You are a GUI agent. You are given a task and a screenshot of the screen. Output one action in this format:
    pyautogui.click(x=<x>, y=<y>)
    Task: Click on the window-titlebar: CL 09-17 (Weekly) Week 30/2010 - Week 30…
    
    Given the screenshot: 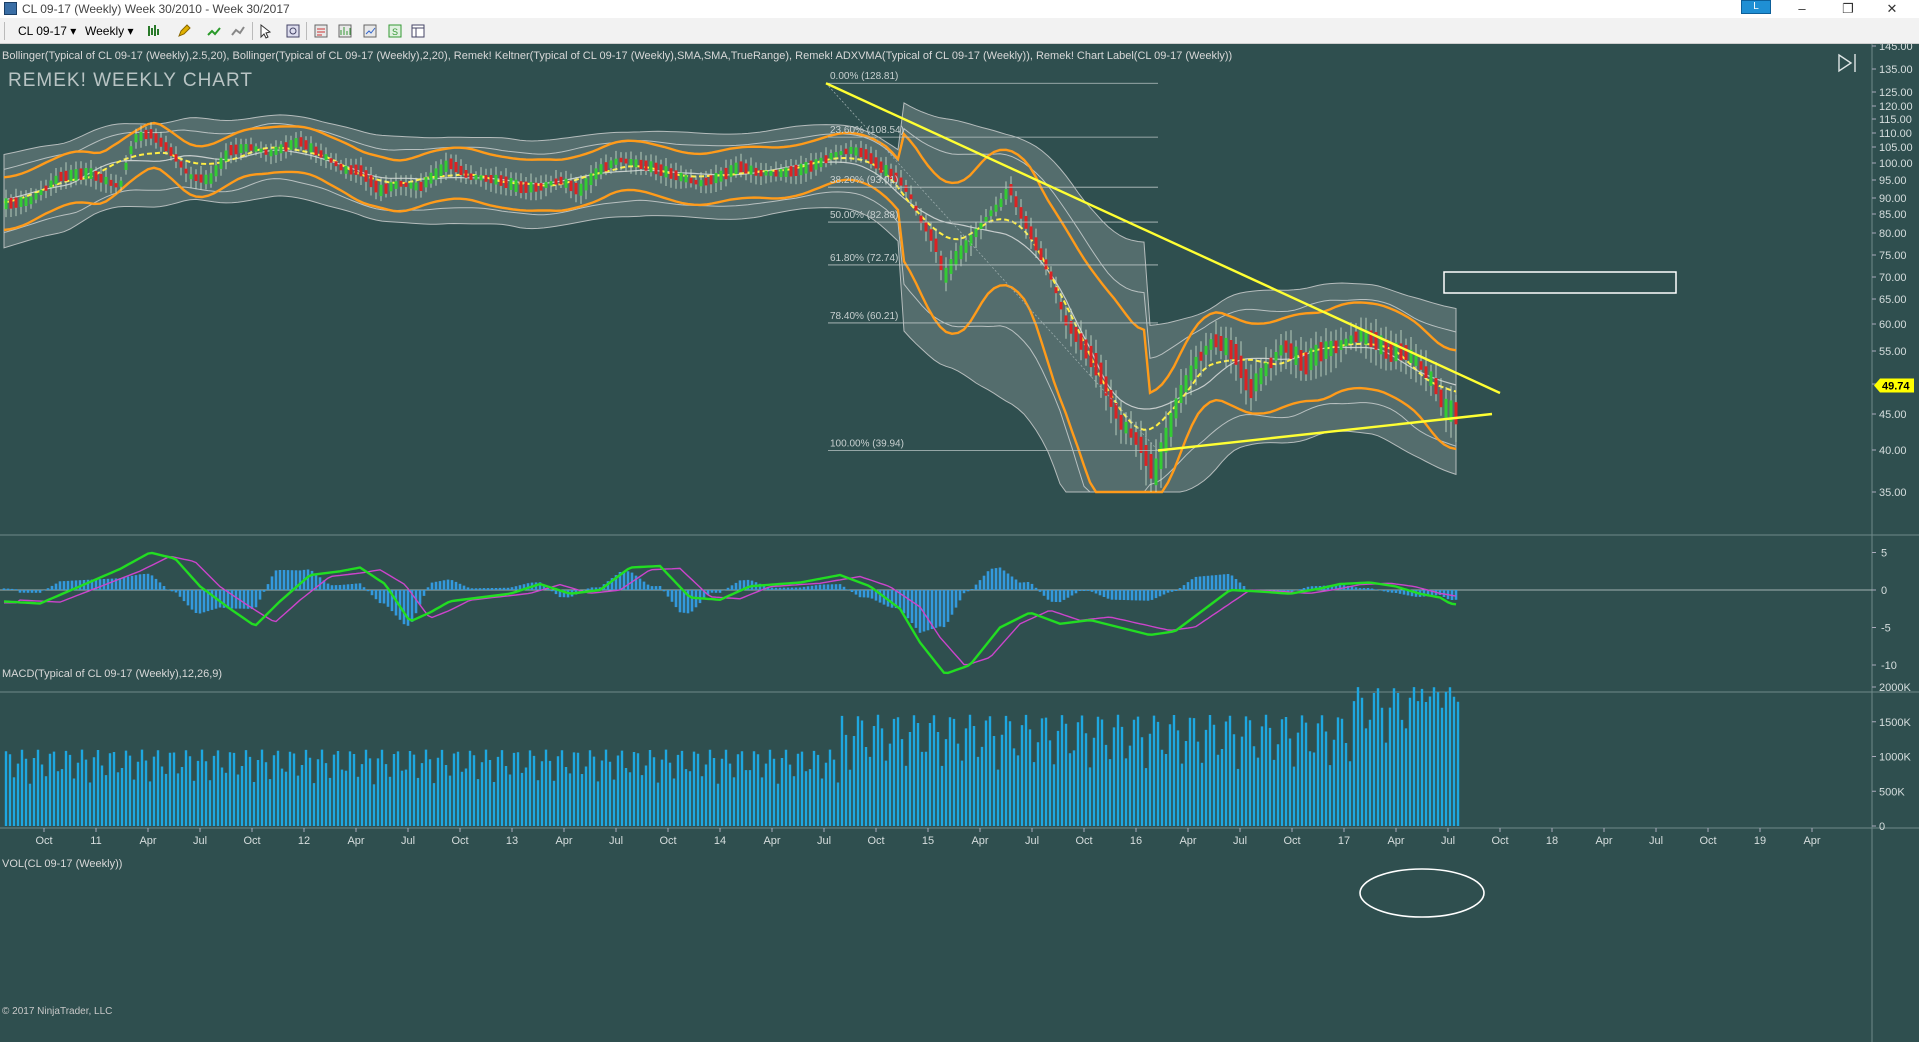 What is the action you would take?
    pyautogui.click(x=959, y=9)
    